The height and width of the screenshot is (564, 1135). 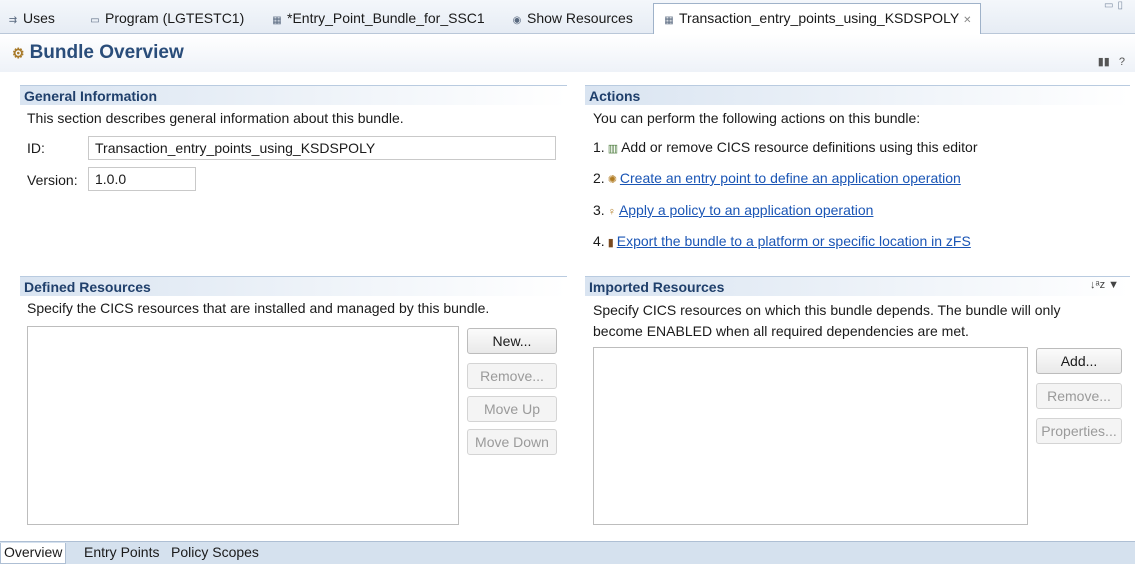 What do you see at coordinates (175, 18) in the screenshot?
I see `tab-label: Program (LGTESTC1)` at bounding box center [175, 18].